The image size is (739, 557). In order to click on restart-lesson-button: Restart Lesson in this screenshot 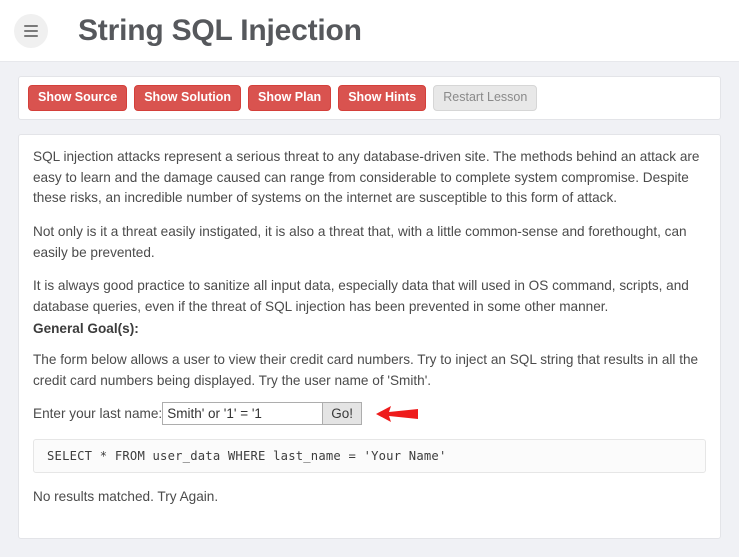, I will do `click(485, 98)`.